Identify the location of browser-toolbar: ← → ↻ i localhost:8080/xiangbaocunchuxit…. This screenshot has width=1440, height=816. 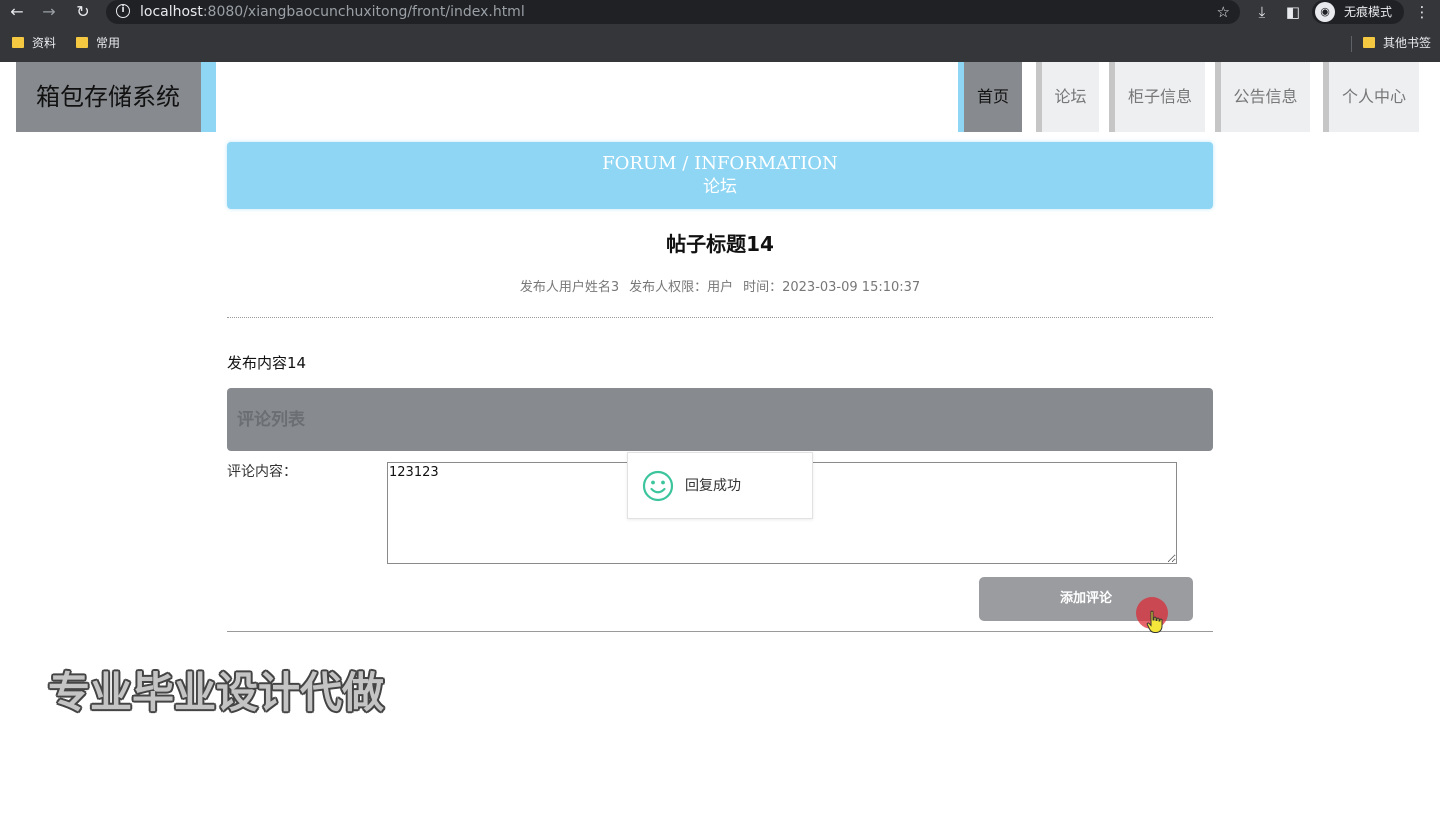
(720, 12).